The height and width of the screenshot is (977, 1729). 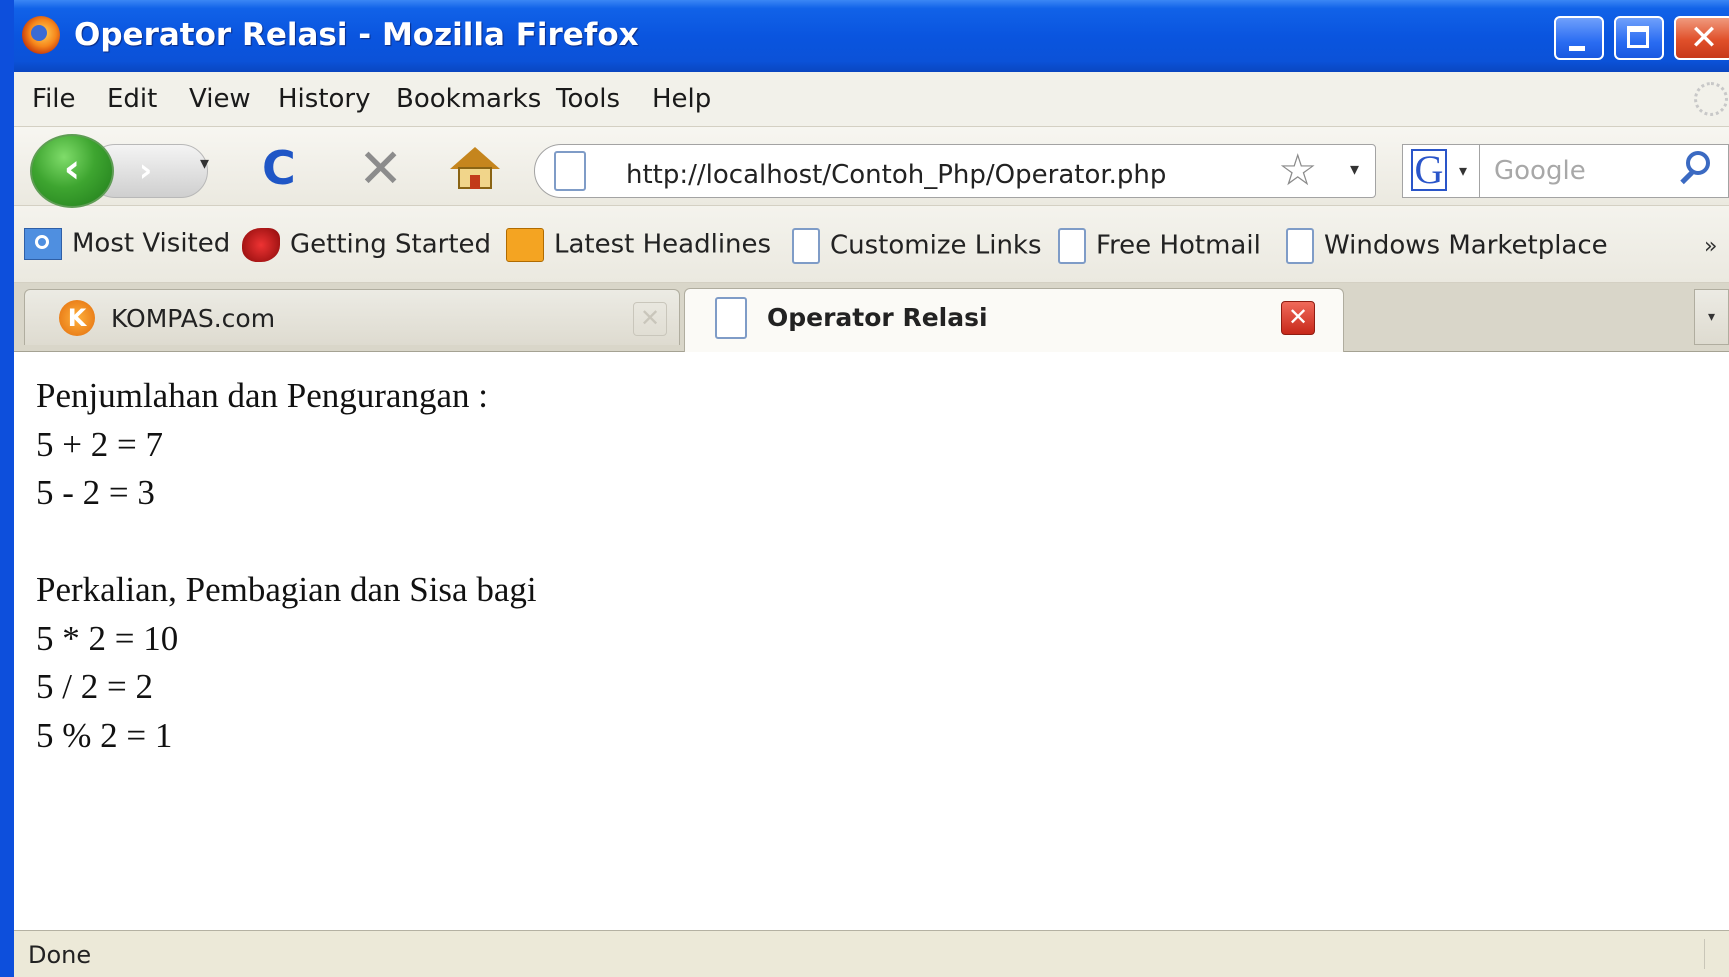 What do you see at coordinates (356, 35) in the screenshot?
I see `window-title: Operator Relasi - Mozilla Firefox` at bounding box center [356, 35].